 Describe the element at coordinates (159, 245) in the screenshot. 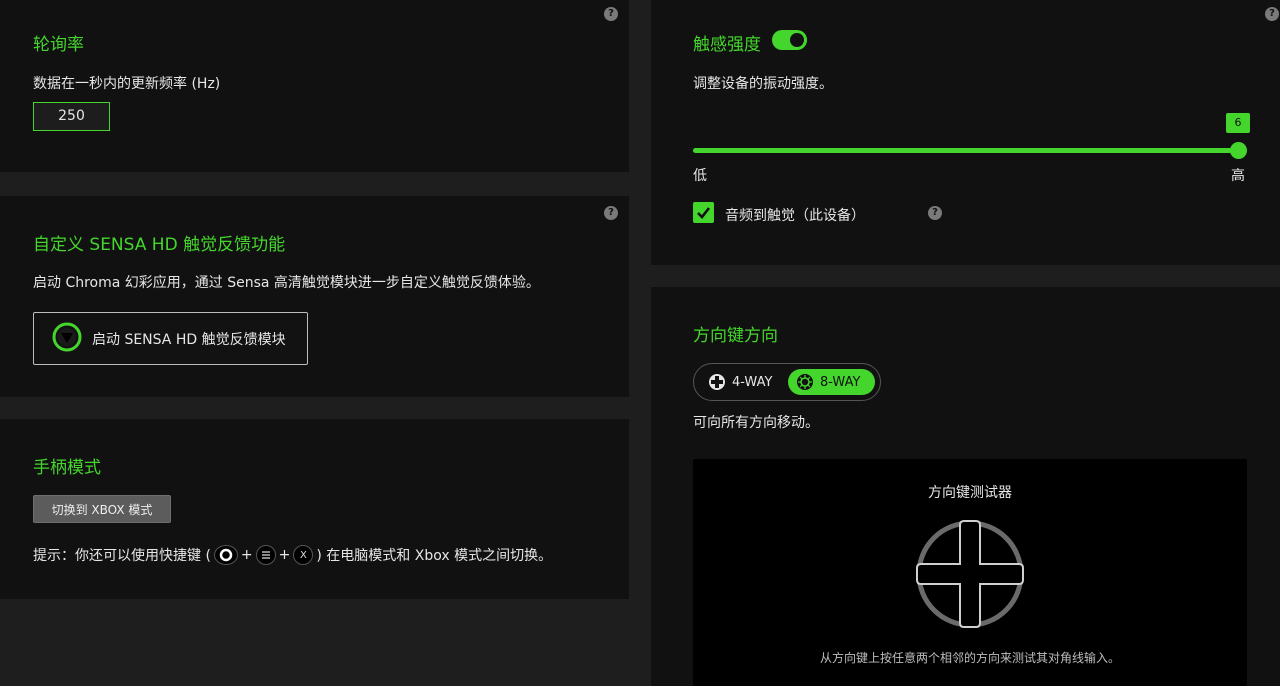

I see `sensa-title: 自定义 SENSA HD 触觉反馈功能` at that location.